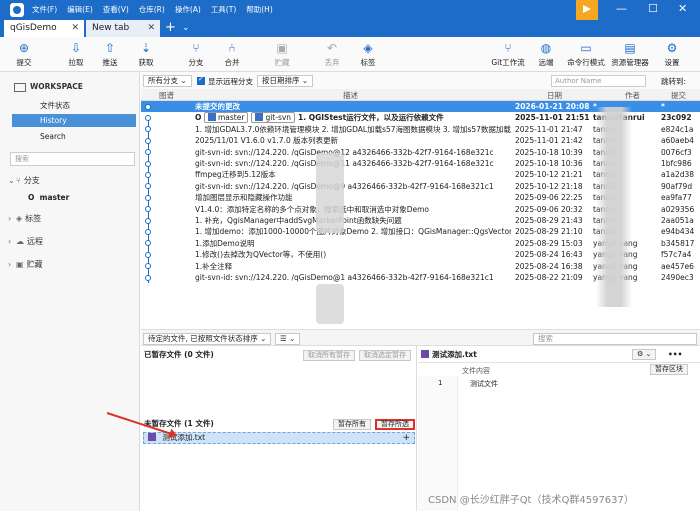  I want to click on maximize-button: ☐, so click(653, 8).